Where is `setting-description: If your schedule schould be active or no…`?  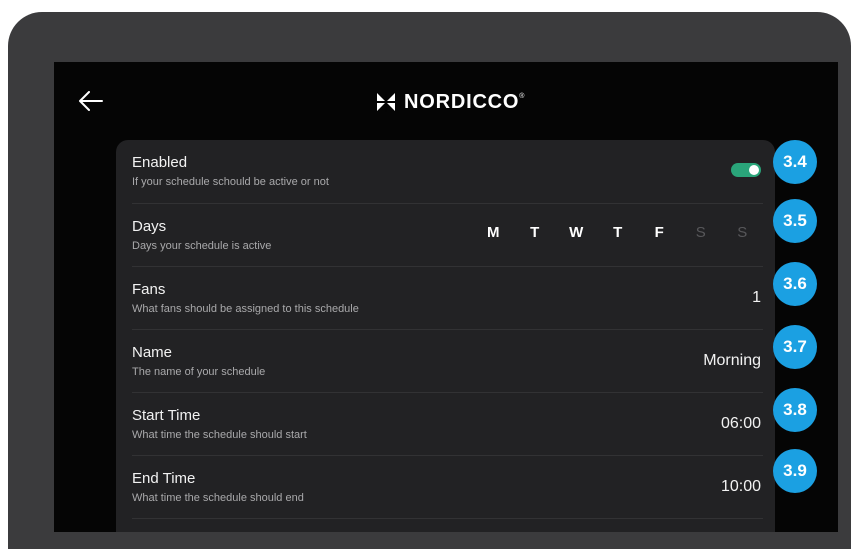
setting-description: If your schedule schould be active or no… is located at coordinates (230, 182).